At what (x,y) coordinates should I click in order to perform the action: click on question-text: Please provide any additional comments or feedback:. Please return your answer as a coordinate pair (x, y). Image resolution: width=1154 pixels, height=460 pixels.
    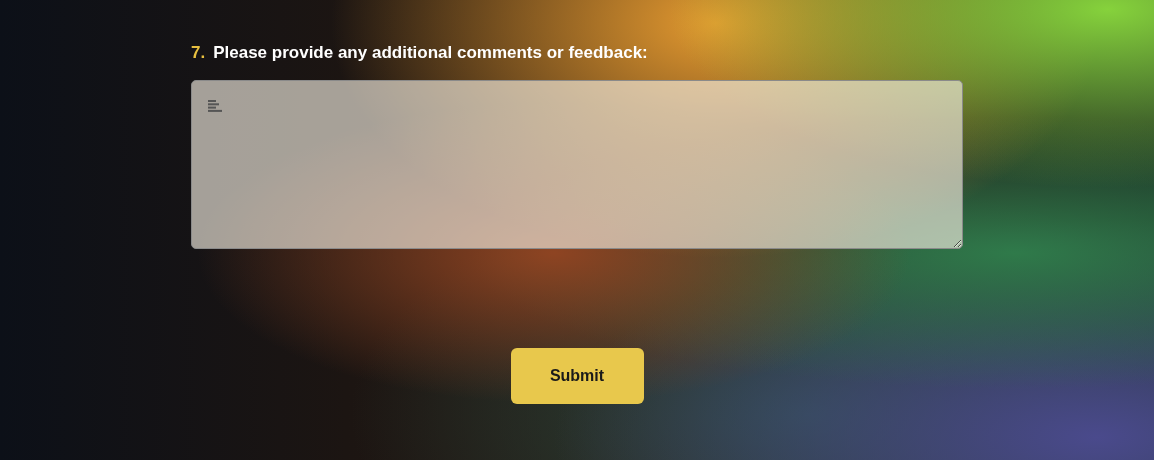
    Looking at the image, I should click on (430, 53).